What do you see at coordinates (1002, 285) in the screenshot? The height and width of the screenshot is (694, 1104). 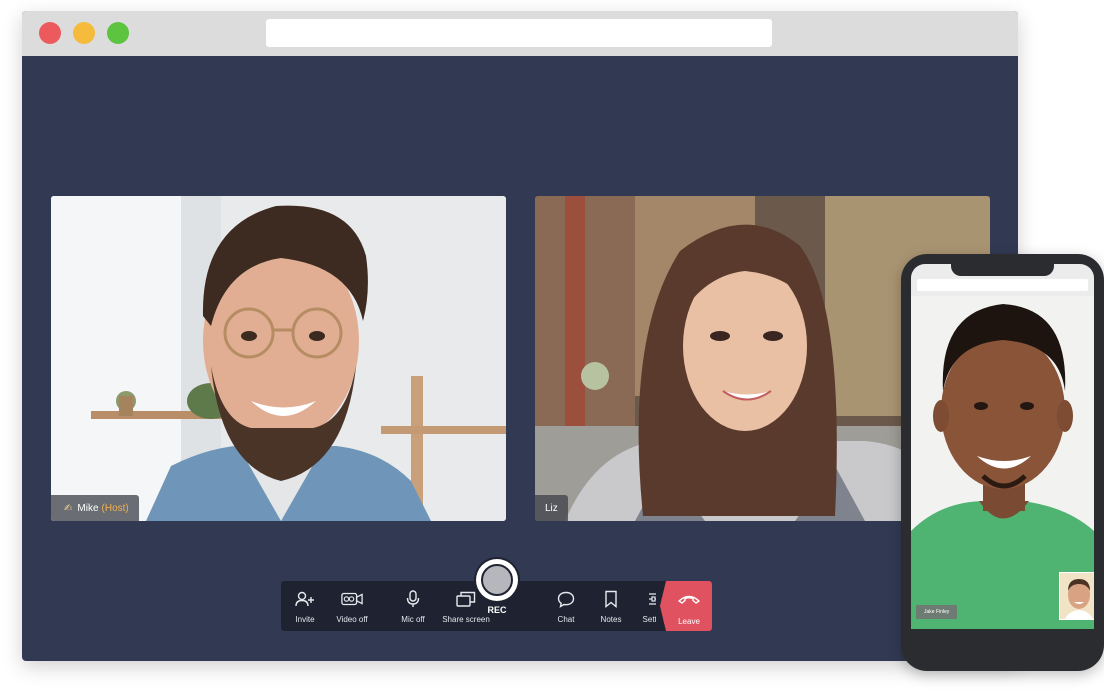 I see `mobile-address-bar` at bounding box center [1002, 285].